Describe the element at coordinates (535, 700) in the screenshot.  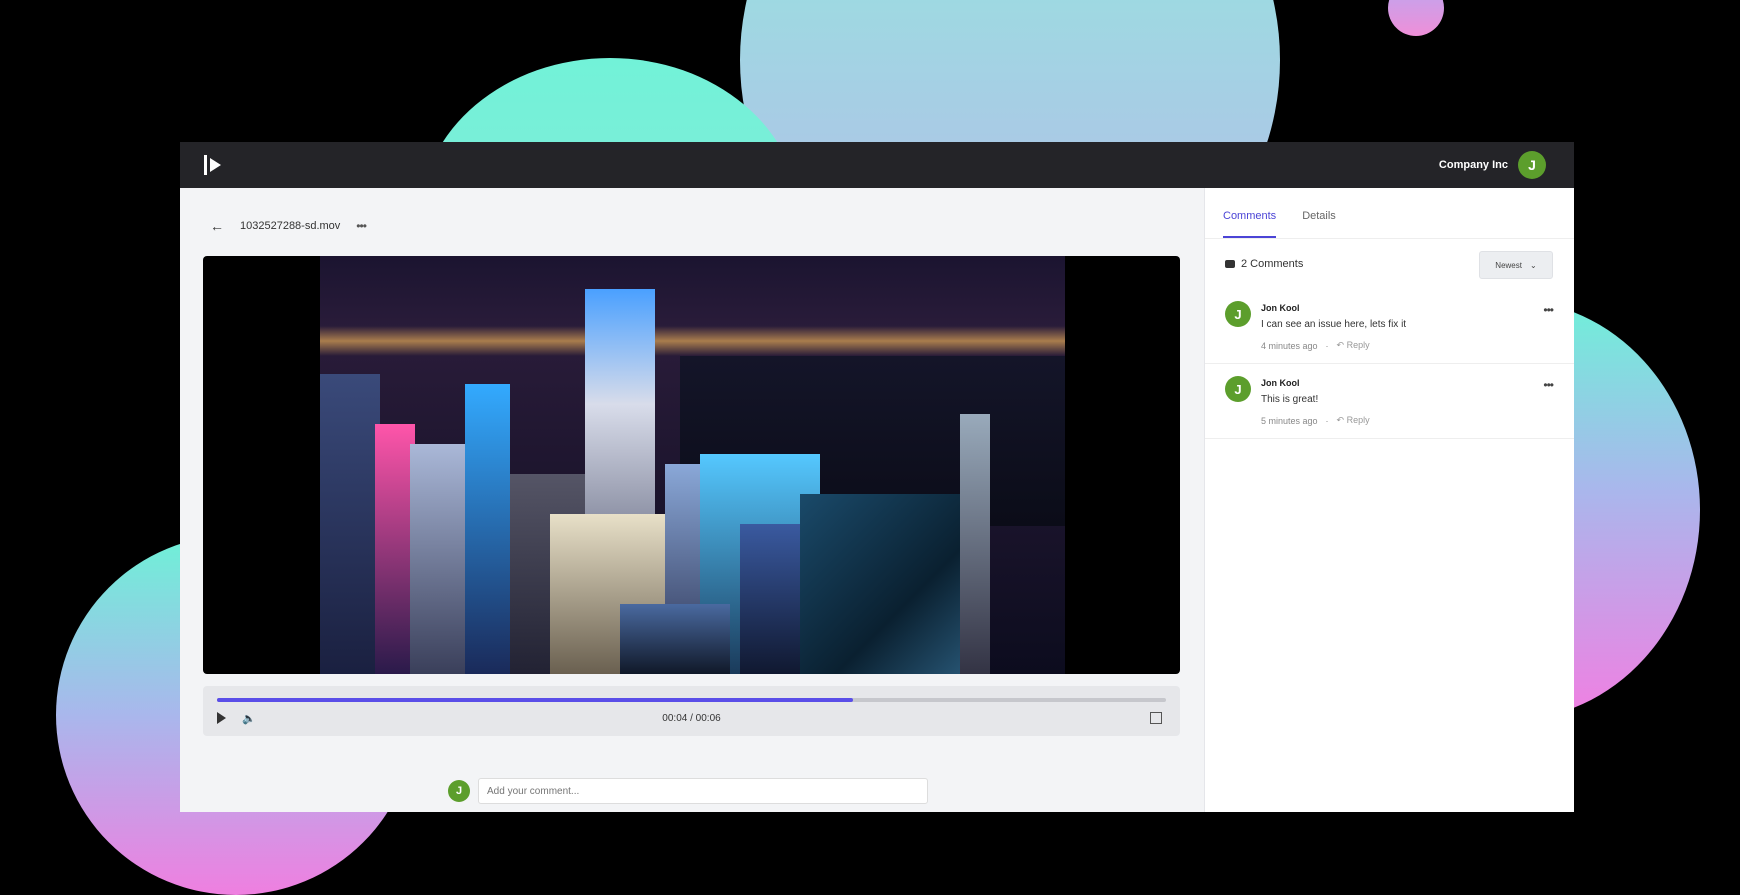
I see `progress-fill` at that location.